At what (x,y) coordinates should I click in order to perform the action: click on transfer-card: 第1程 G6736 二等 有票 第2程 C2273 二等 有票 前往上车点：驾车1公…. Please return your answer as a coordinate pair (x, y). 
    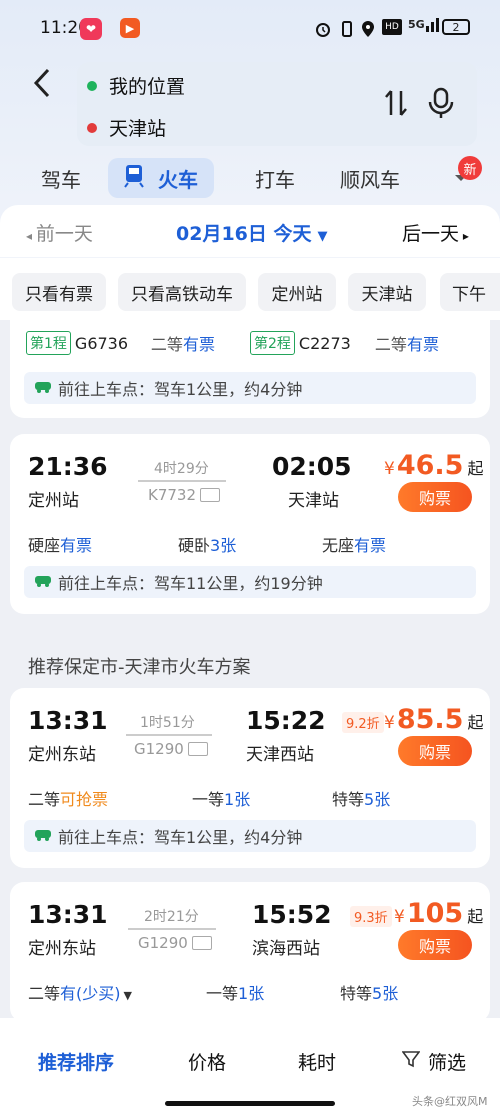
    Looking at the image, I should click on (250, 369).